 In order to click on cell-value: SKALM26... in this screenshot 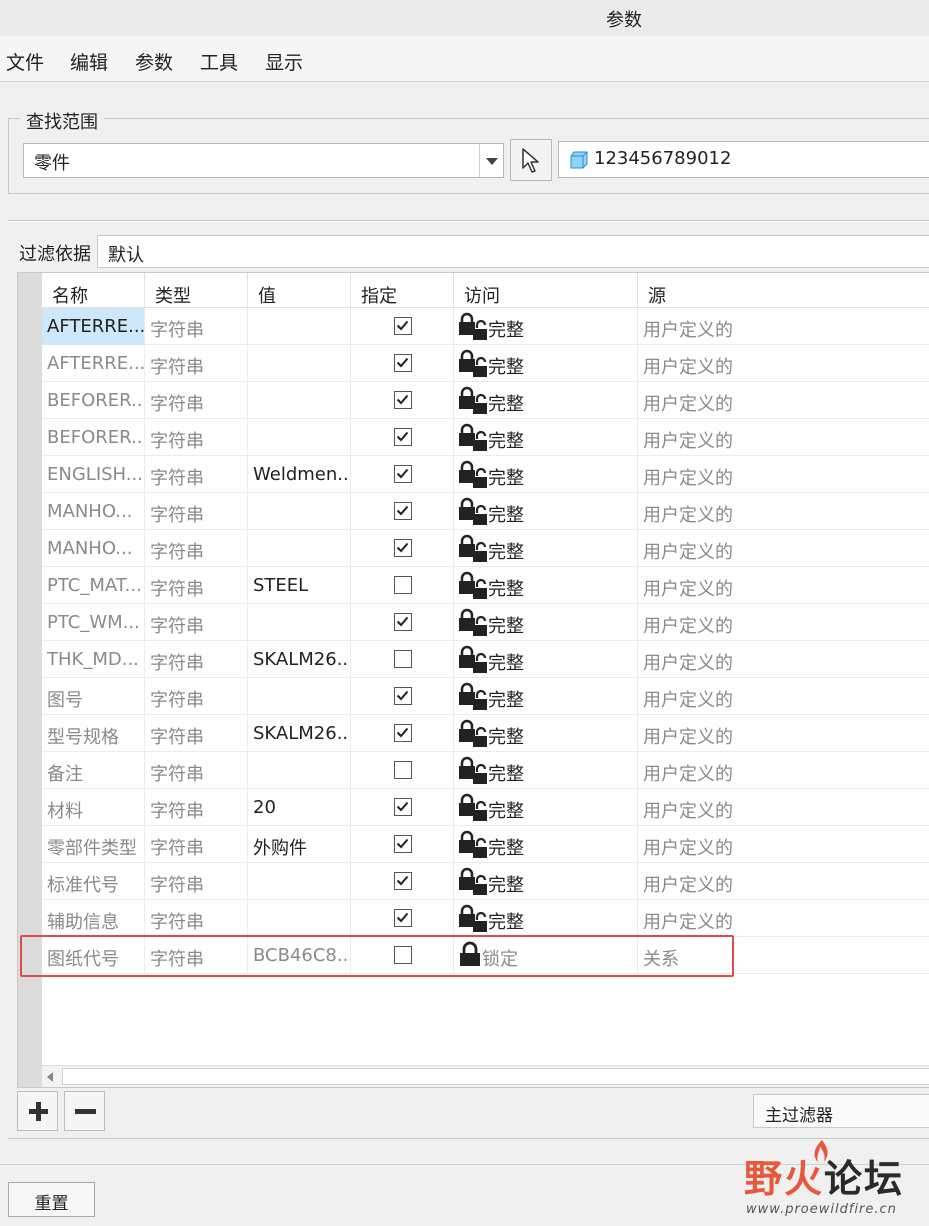, I will do `click(299, 659)`.